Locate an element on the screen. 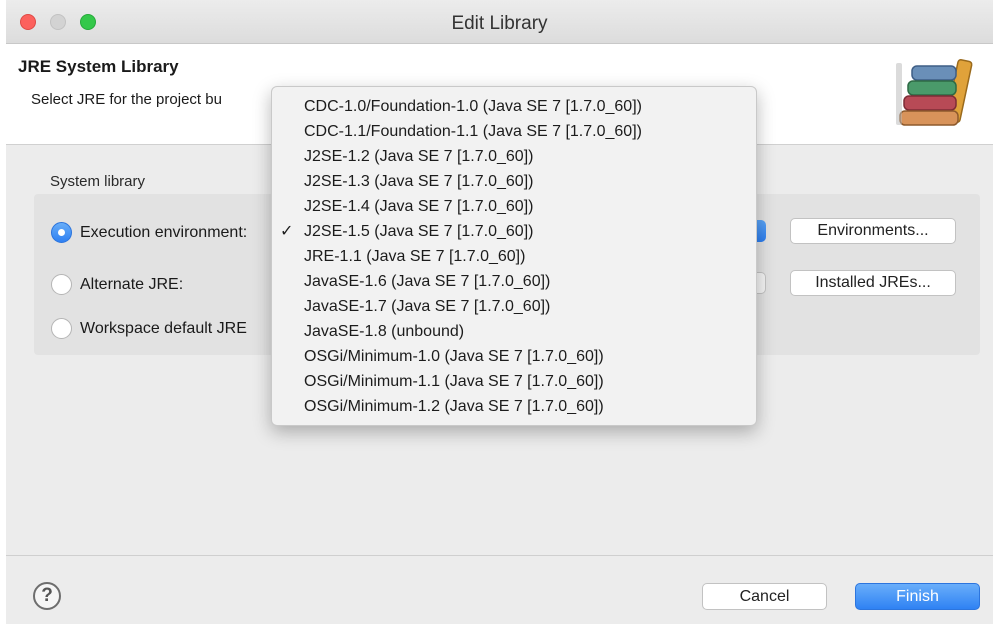  system-library-group-label: System library is located at coordinates (98, 181).